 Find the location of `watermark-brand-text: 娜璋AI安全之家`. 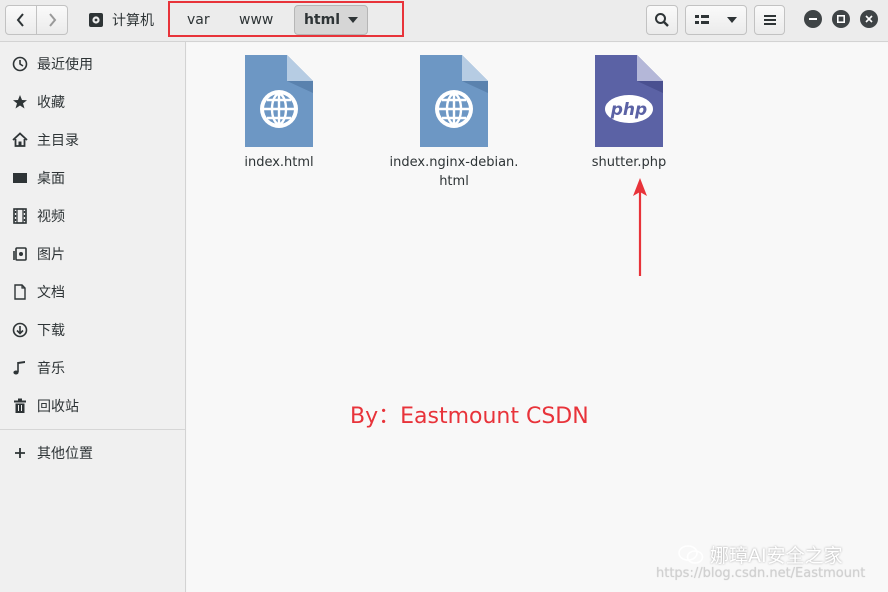

watermark-brand-text: 娜璋AI安全之家 is located at coordinates (776, 556).